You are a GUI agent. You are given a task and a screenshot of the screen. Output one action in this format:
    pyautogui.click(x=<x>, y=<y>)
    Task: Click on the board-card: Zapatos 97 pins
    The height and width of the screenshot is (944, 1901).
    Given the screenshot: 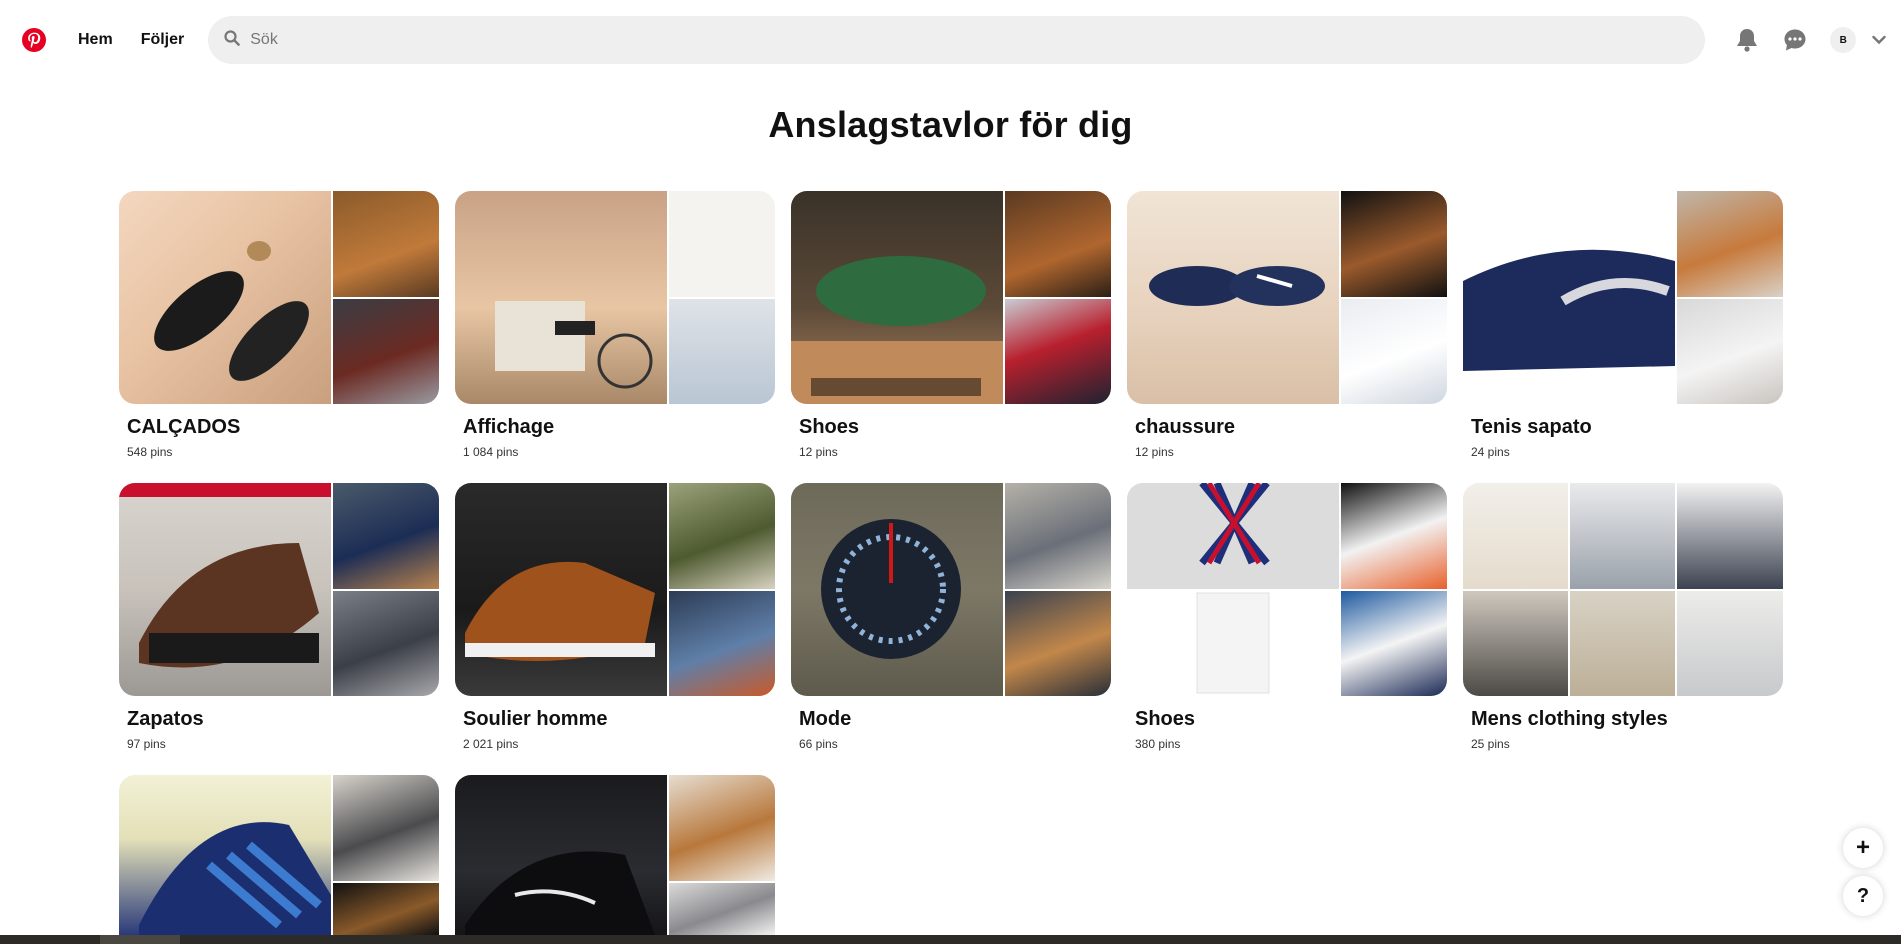 What is the action you would take?
    pyautogui.click(x=279, y=617)
    